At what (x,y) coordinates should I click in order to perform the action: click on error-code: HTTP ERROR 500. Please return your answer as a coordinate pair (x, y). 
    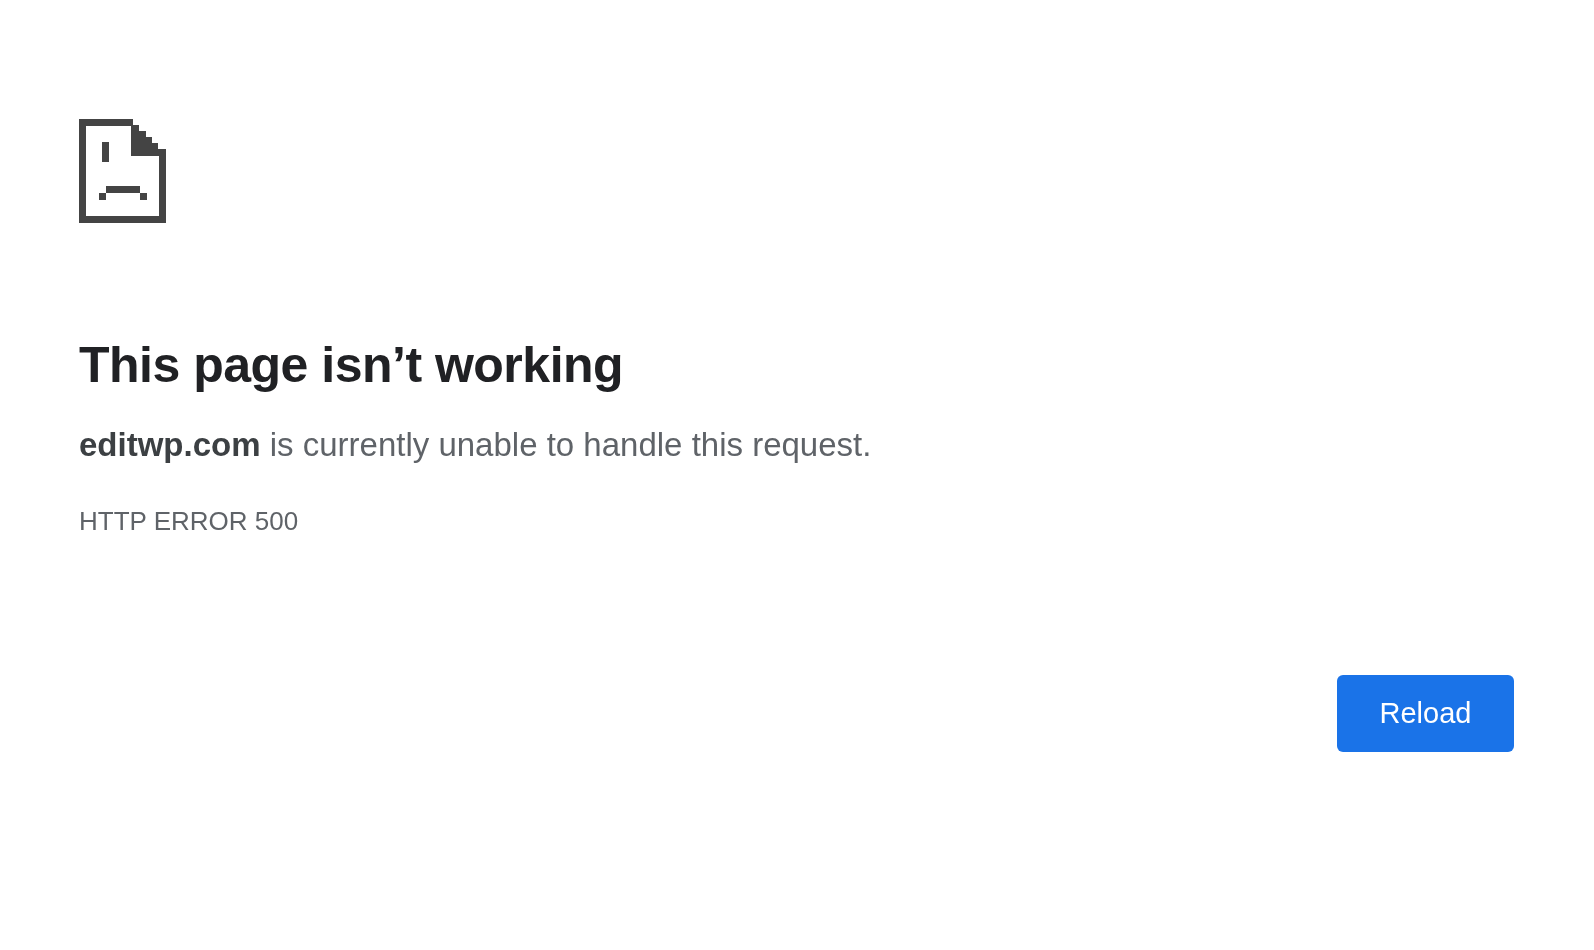
    Looking at the image, I should click on (189, 521).